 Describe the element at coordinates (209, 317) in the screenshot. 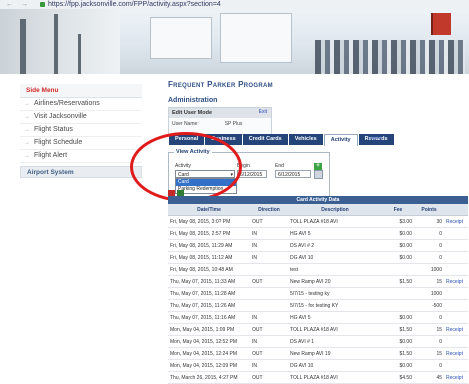

I see `cell-date-time: Thu, May 07, 2015, 11:16 AM` at that location.